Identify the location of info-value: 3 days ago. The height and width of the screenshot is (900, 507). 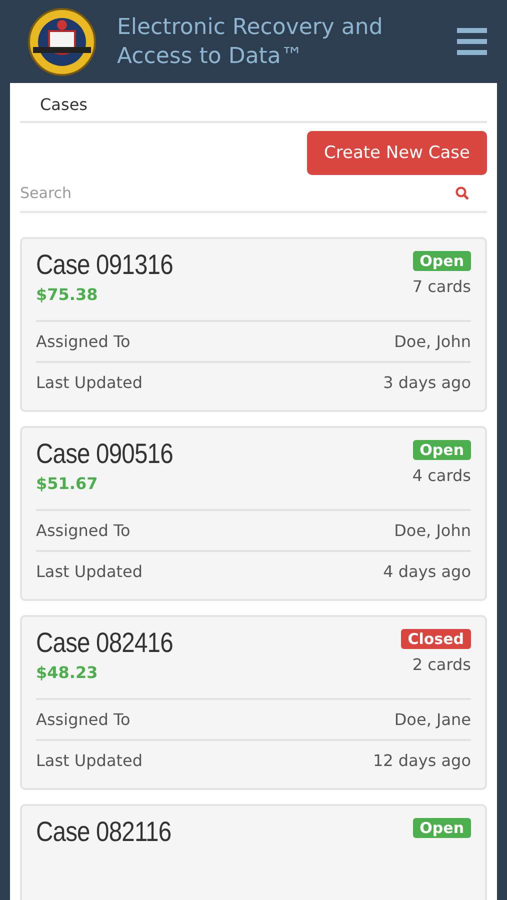
(427, 382).